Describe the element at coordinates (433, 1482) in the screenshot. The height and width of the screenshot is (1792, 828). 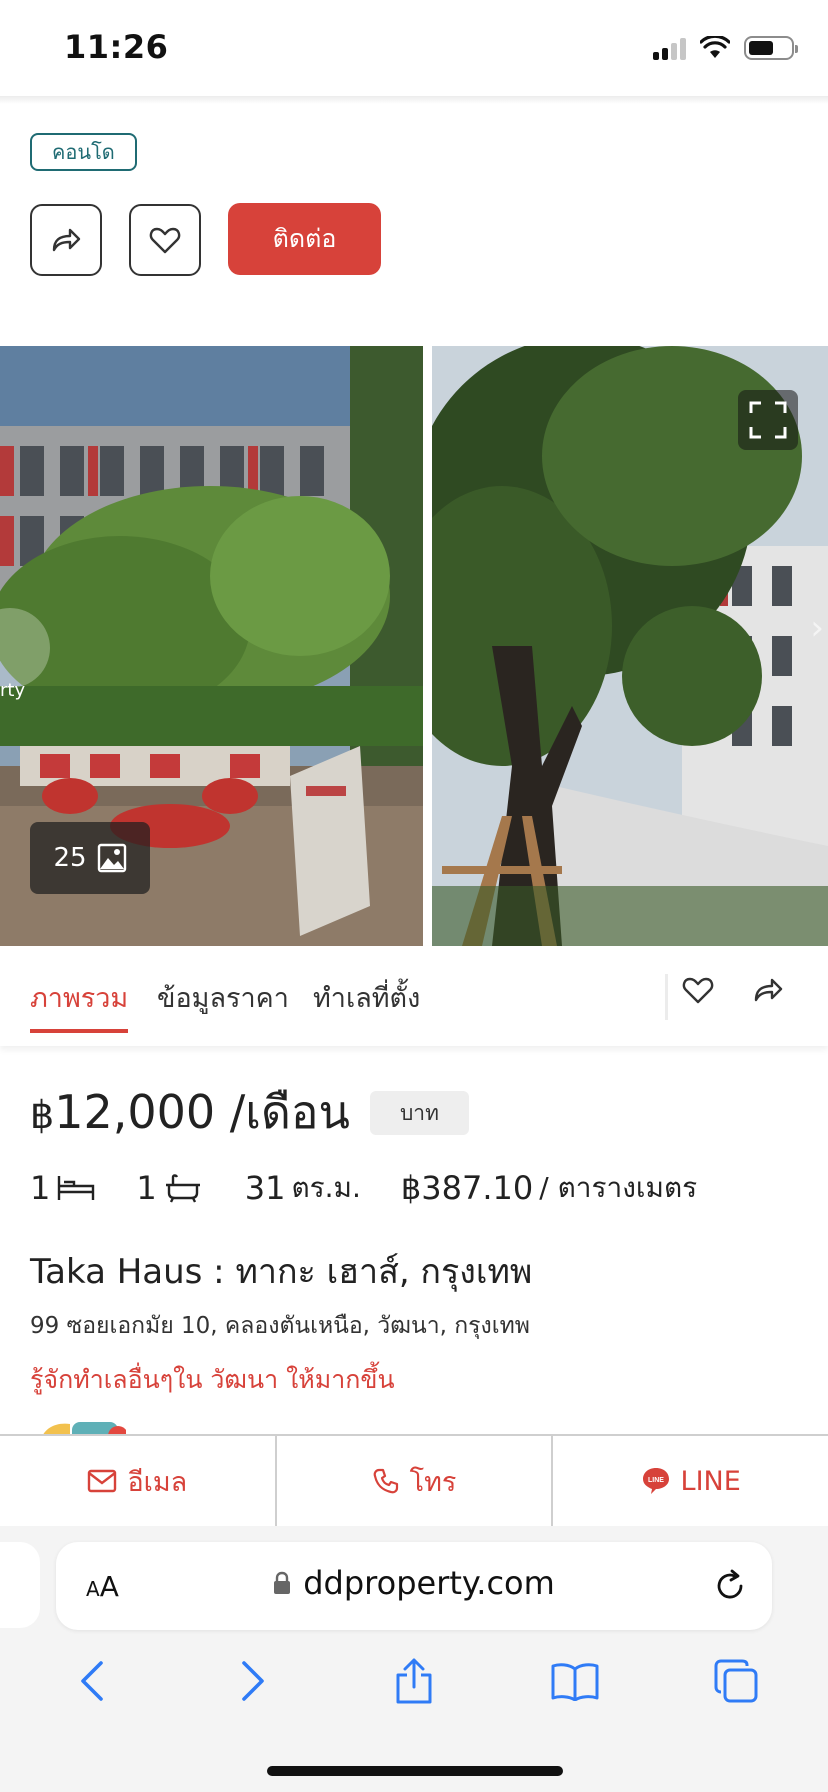
I see `call-label: โทร` at that location.